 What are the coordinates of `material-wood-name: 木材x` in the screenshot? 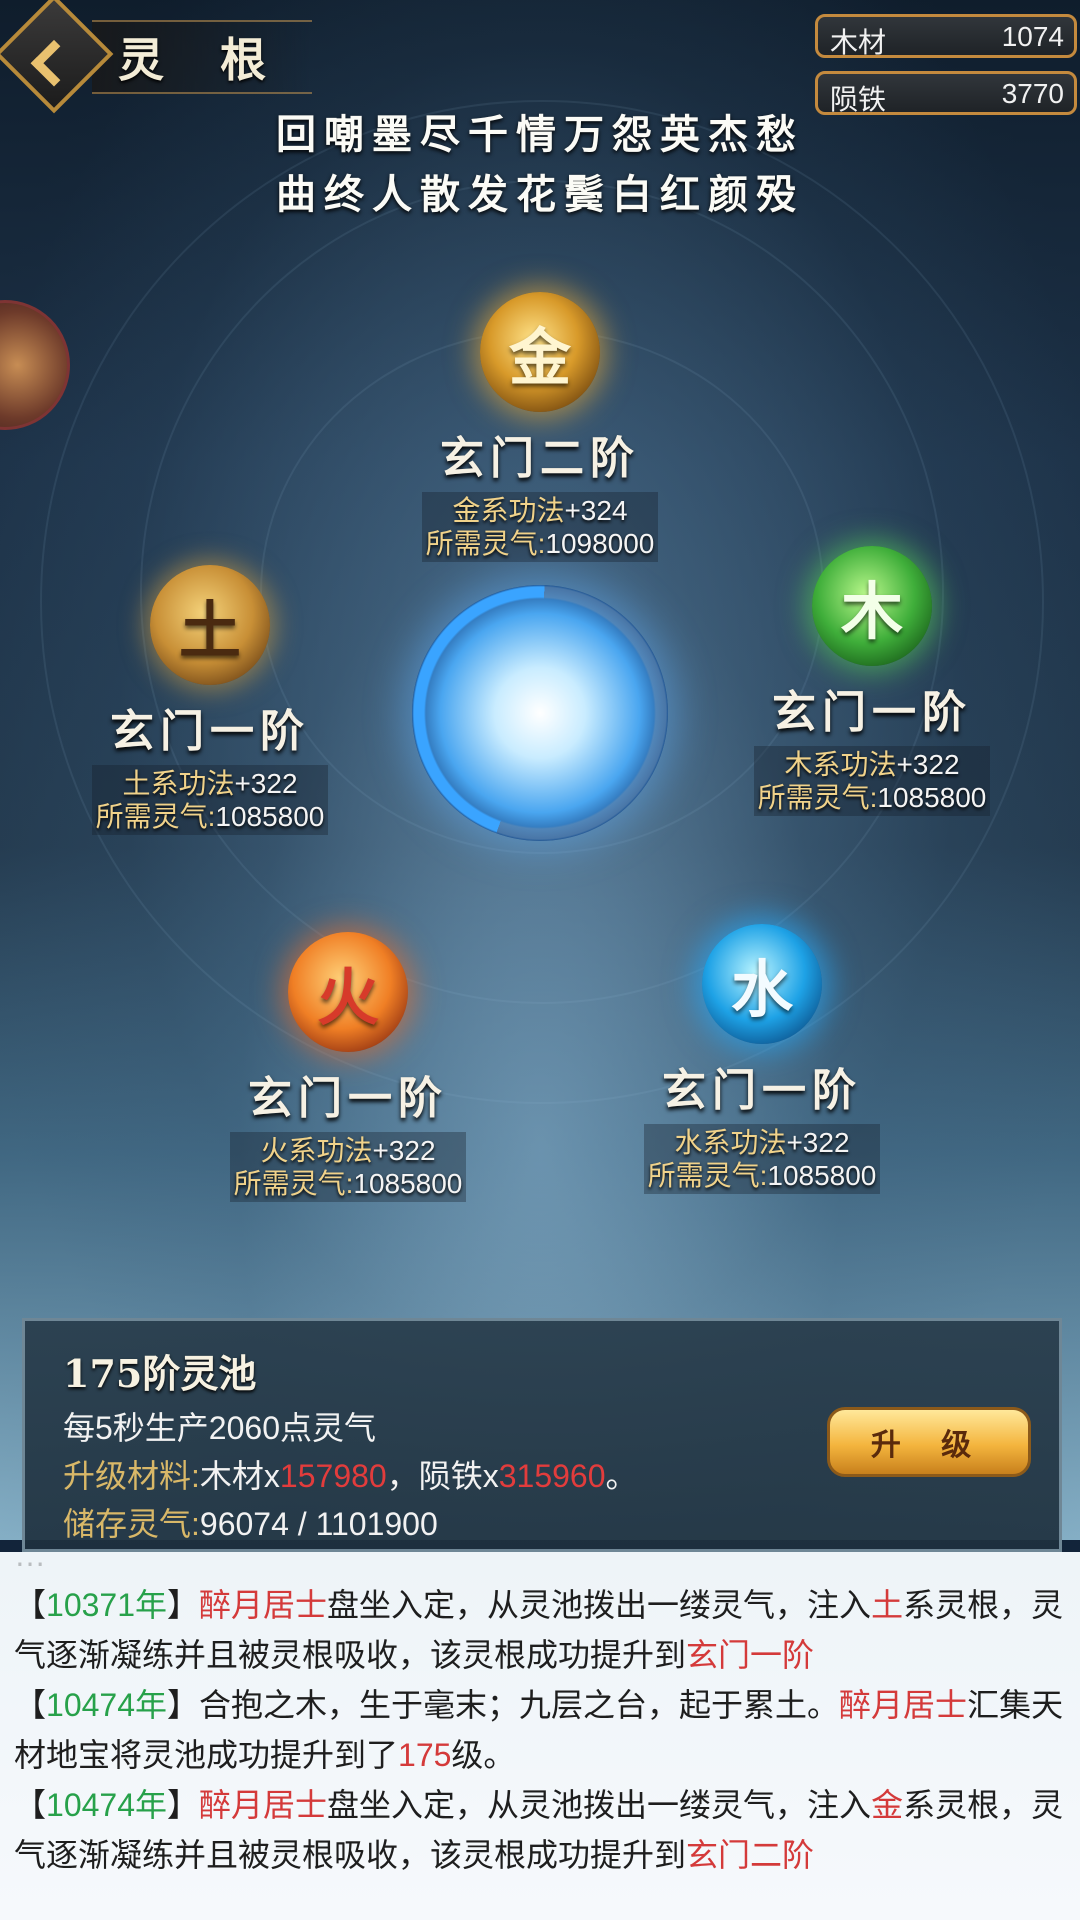 It's located at (239, 1476).